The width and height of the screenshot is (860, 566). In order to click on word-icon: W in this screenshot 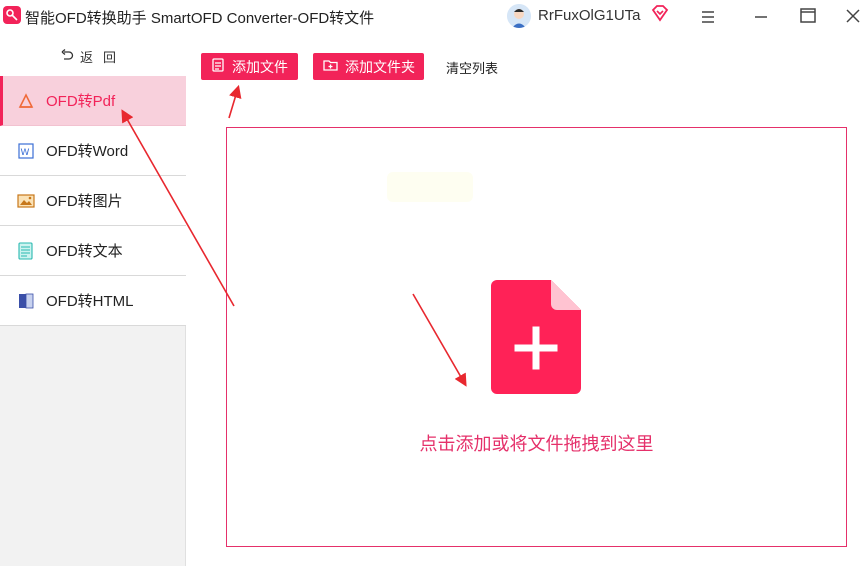, I will do `click(26, 151)`.